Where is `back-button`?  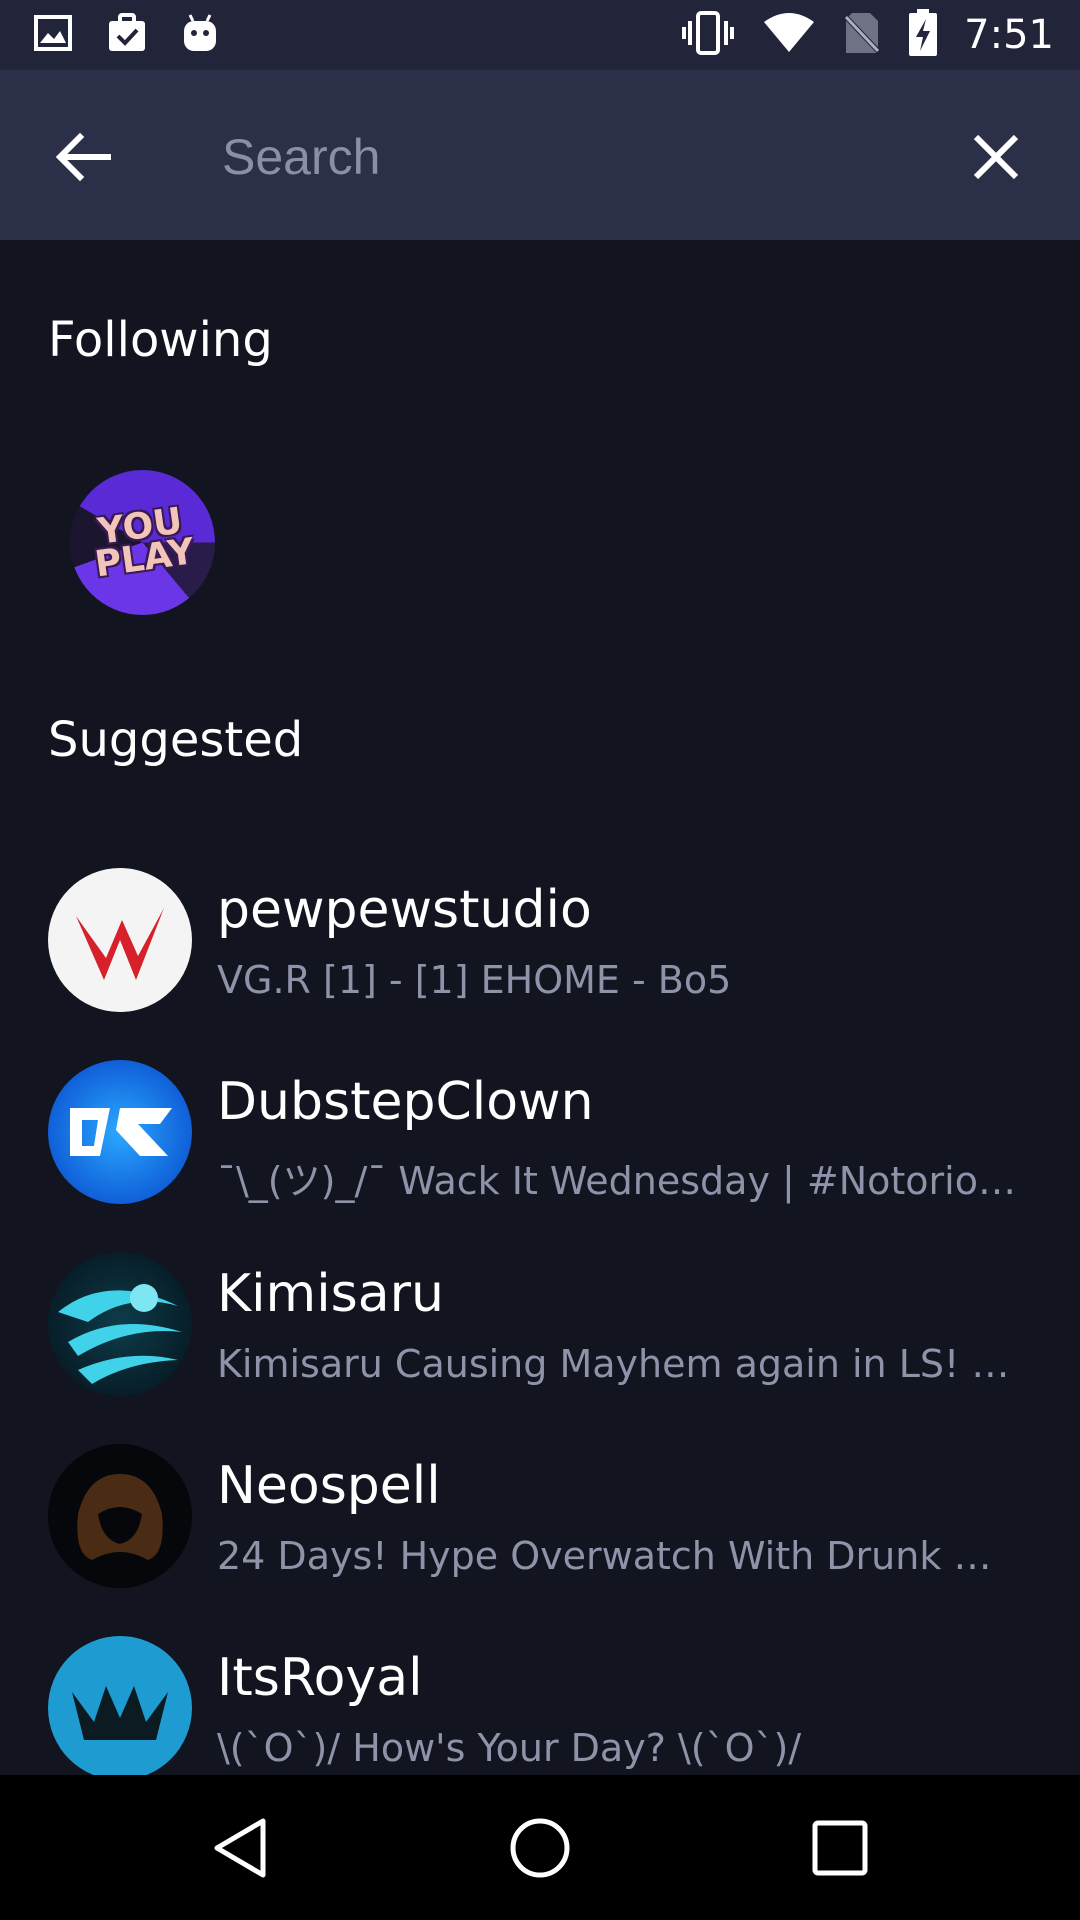 back-button is located at coordinates (84, 157).